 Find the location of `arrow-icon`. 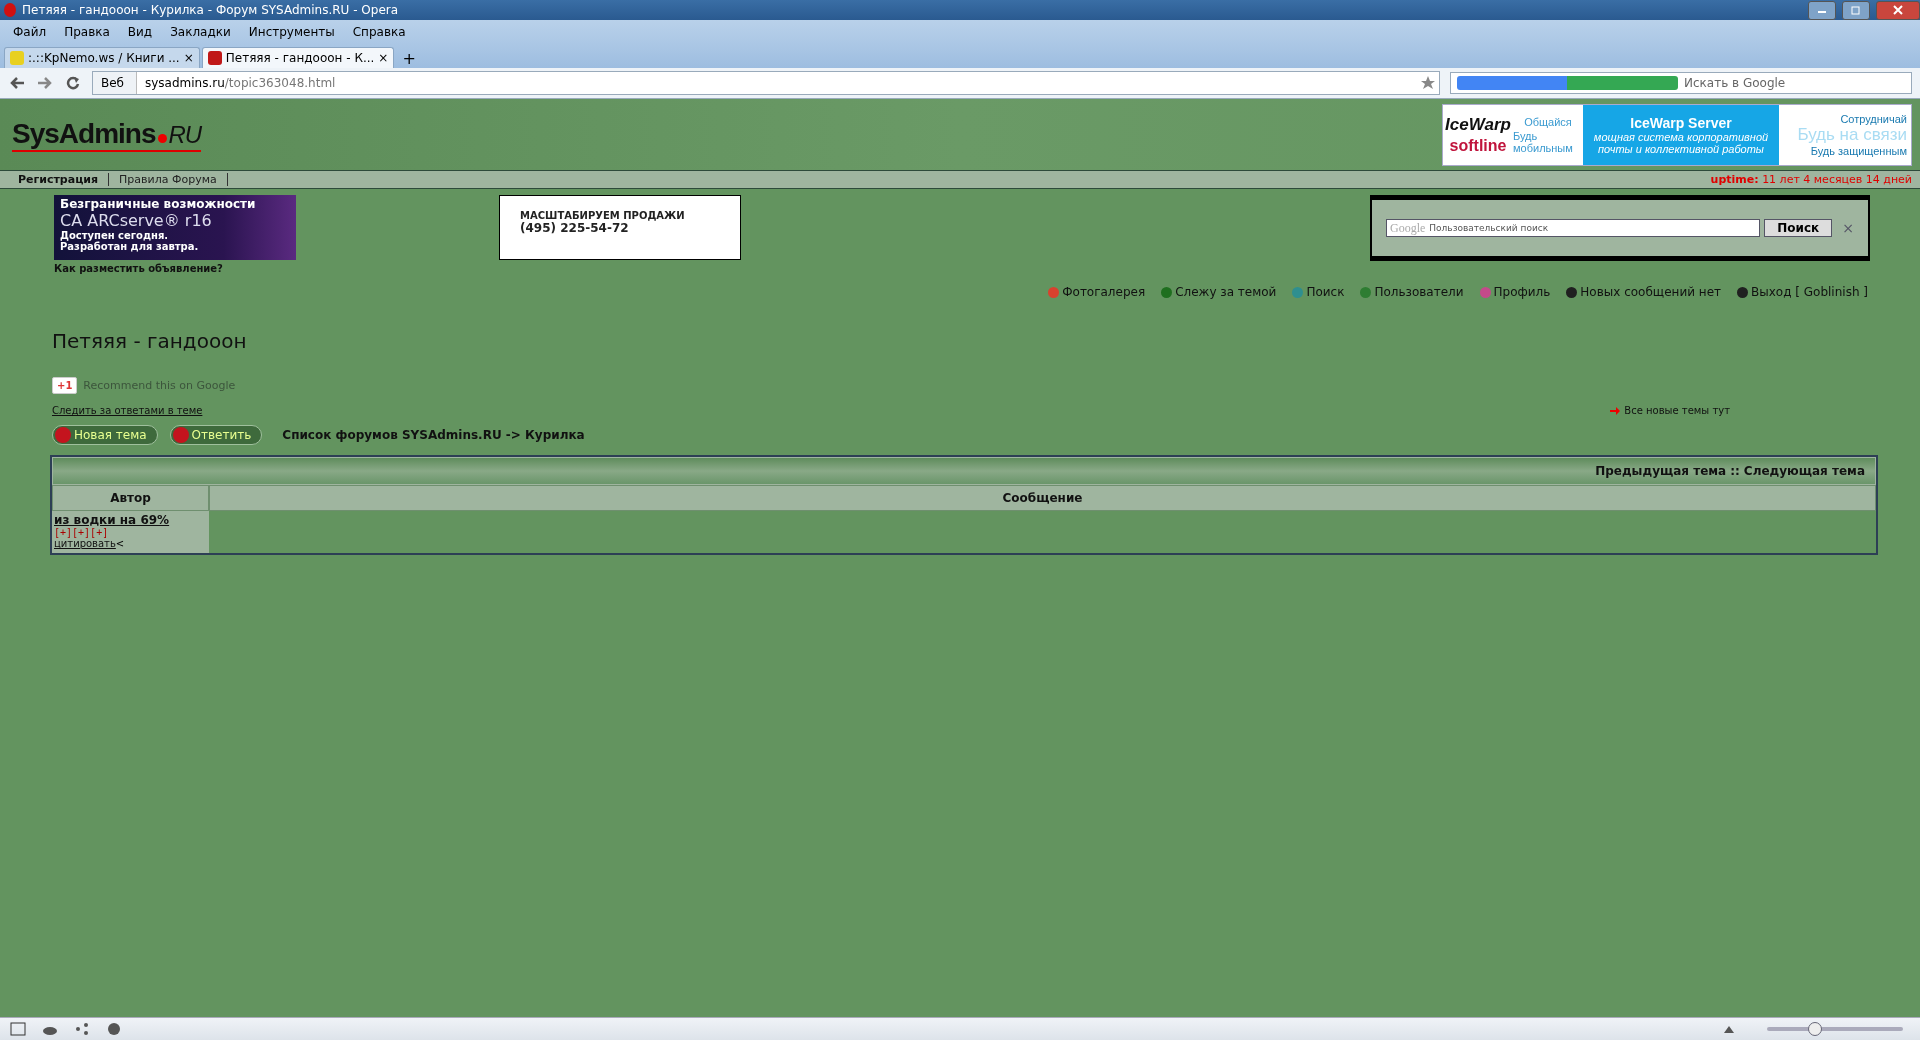

arrow-icon is located at coordinates (1615, 410).